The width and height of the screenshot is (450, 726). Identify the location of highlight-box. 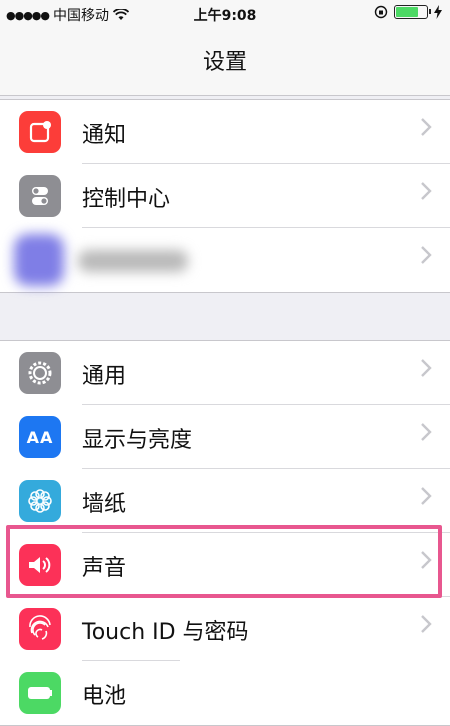
(224, 561).